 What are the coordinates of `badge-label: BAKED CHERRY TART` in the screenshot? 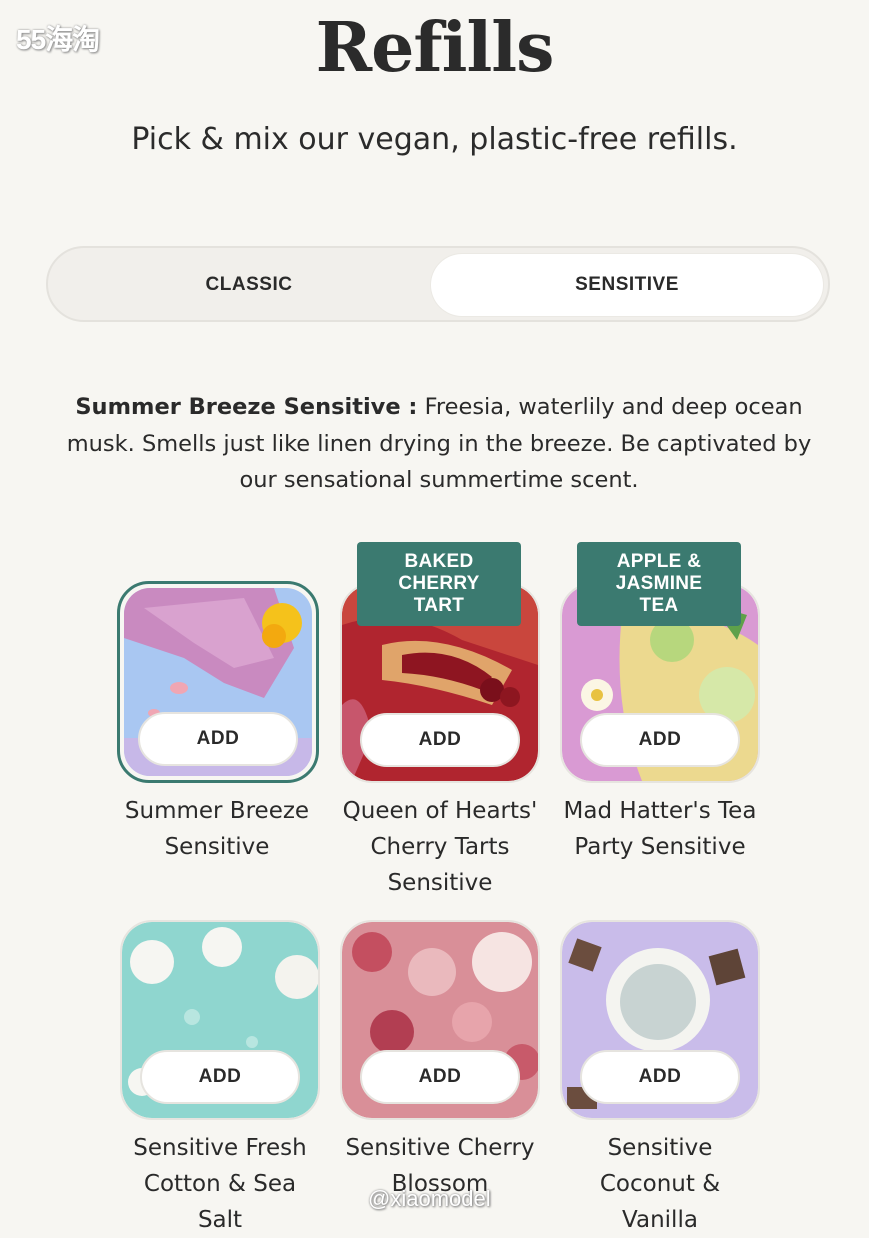 It's located at (439, 583).